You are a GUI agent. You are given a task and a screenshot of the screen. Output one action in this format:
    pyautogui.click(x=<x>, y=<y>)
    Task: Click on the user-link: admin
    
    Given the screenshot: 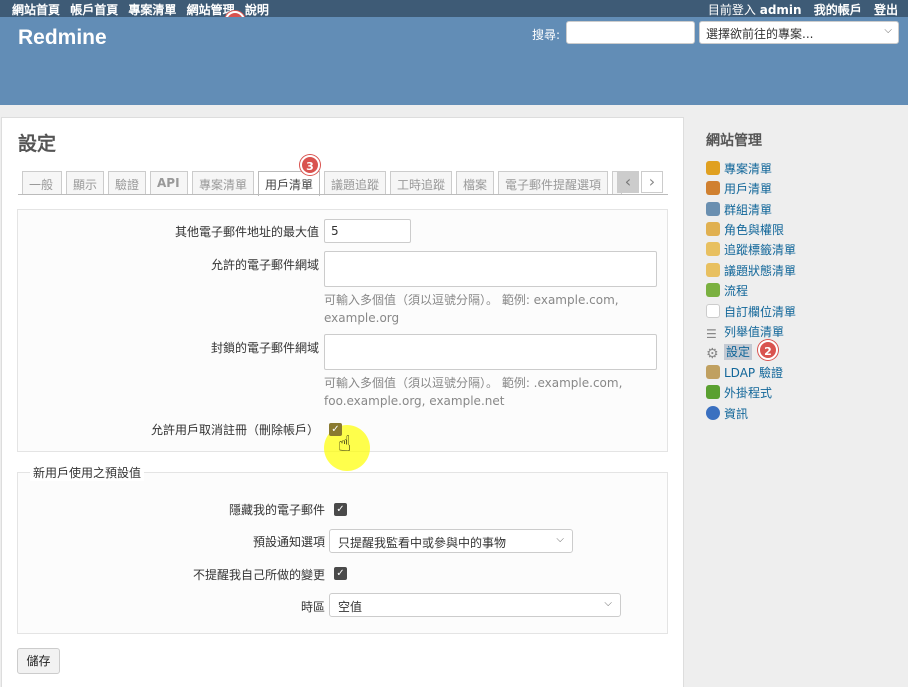 What is the action you would take?
    pyautogui.click(x=781, y=10)
    